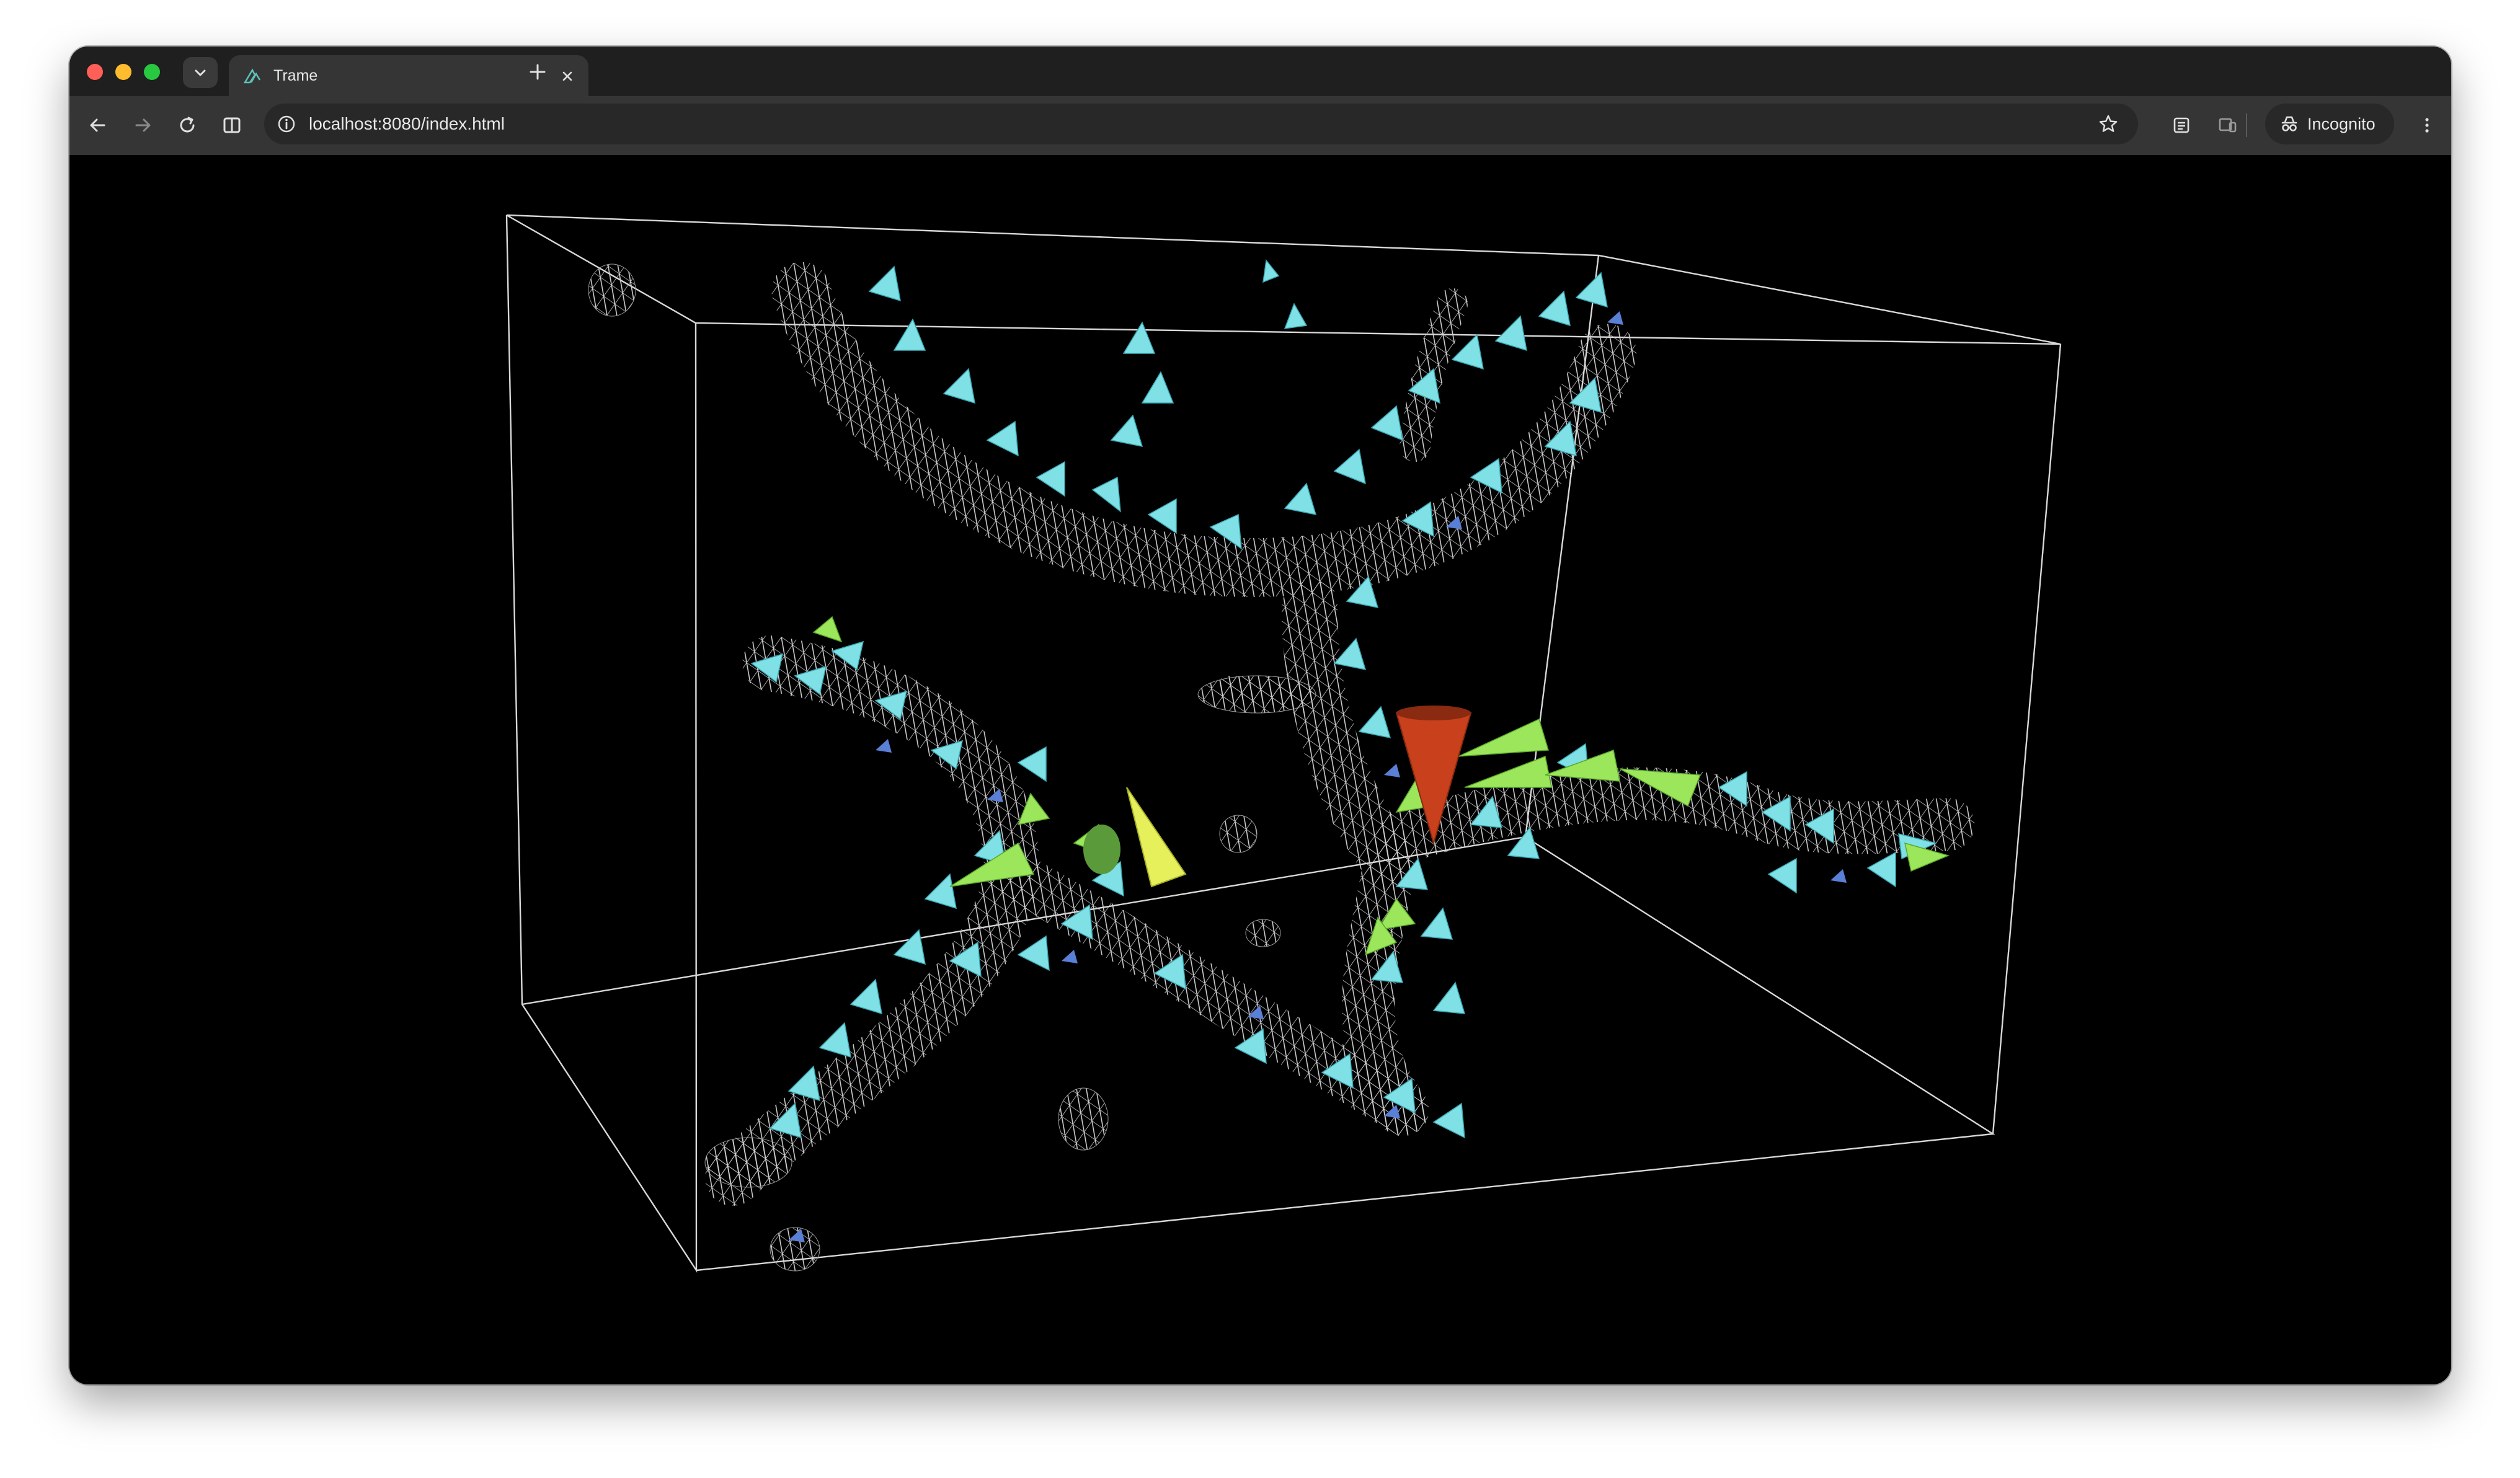  I want to click on arrow-left-icon, so click(98, 125).